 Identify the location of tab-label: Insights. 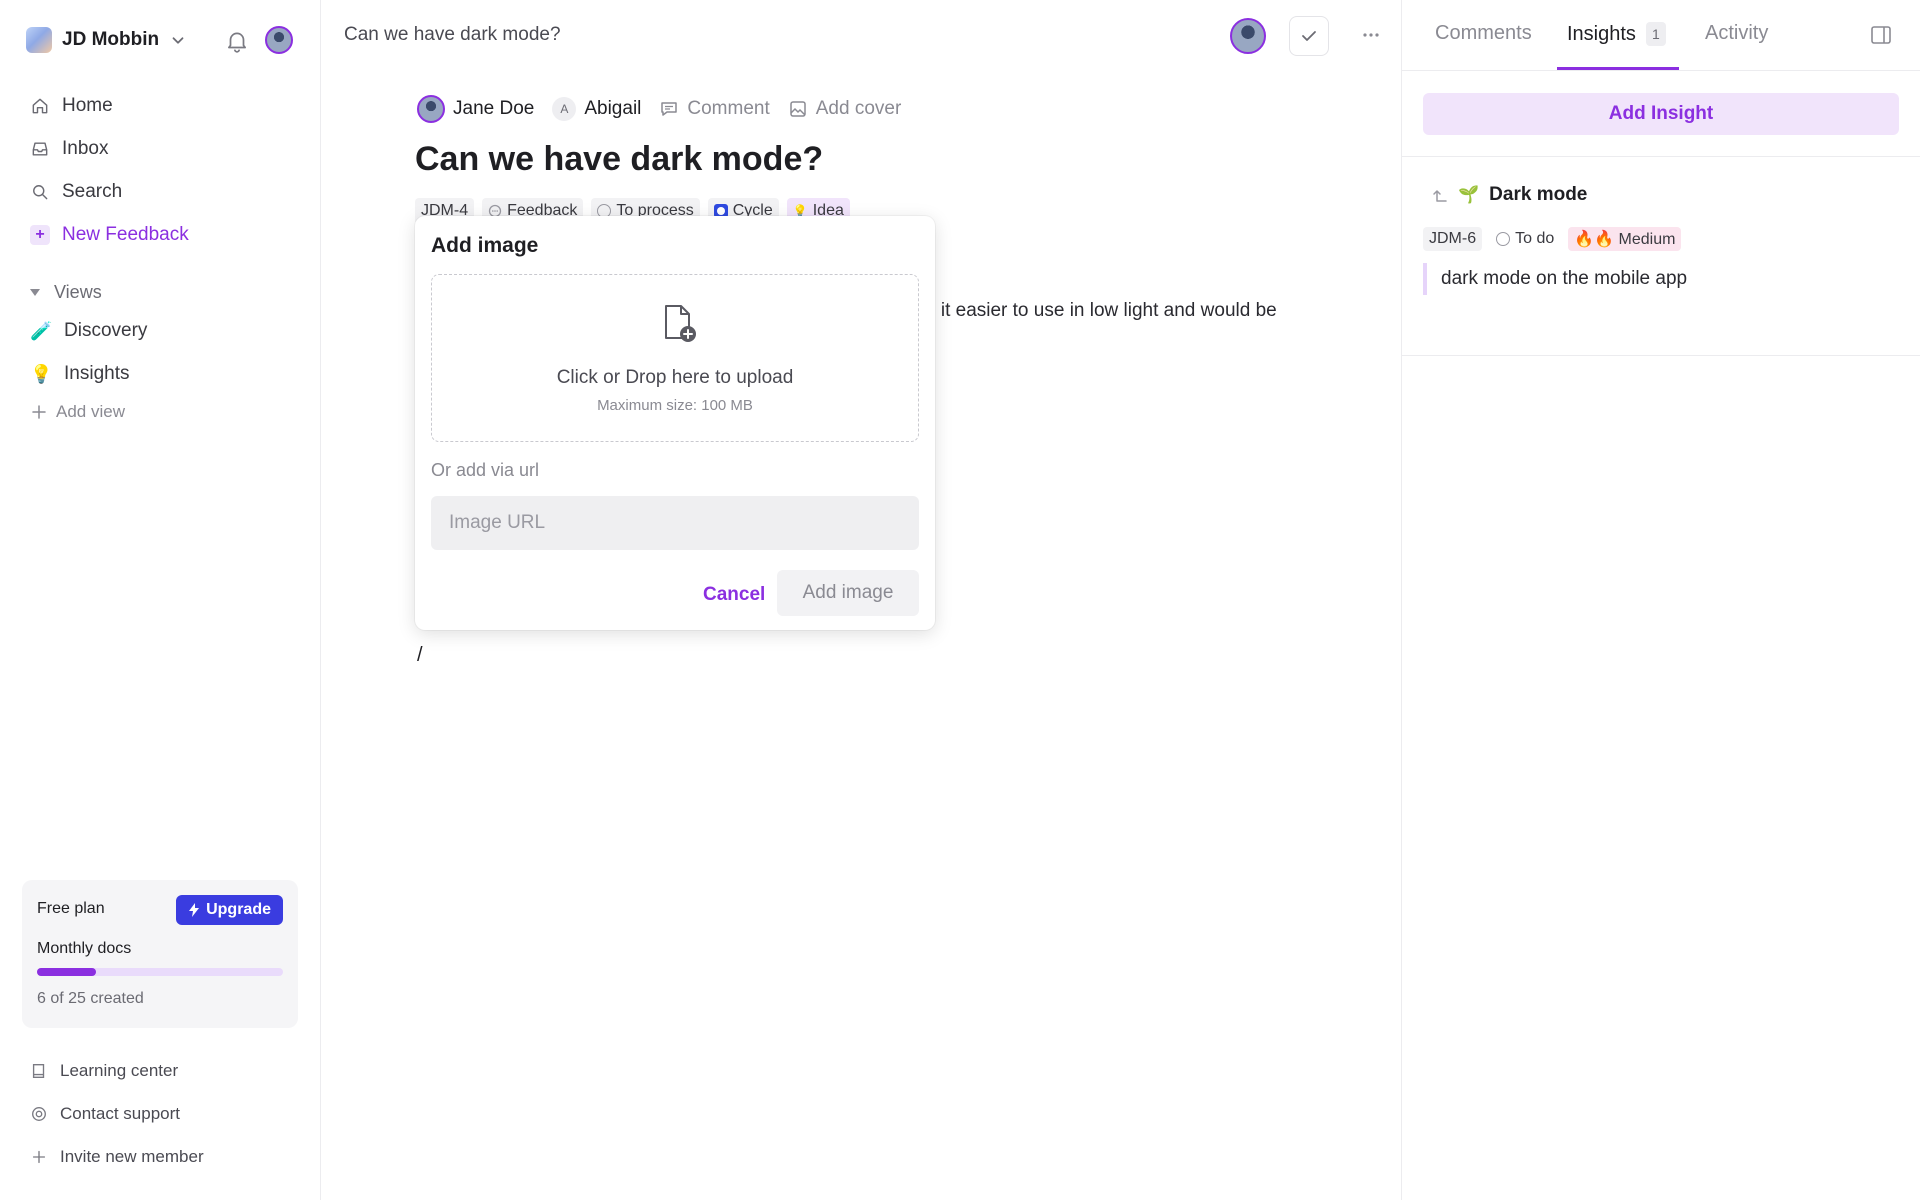
(1601, 33).